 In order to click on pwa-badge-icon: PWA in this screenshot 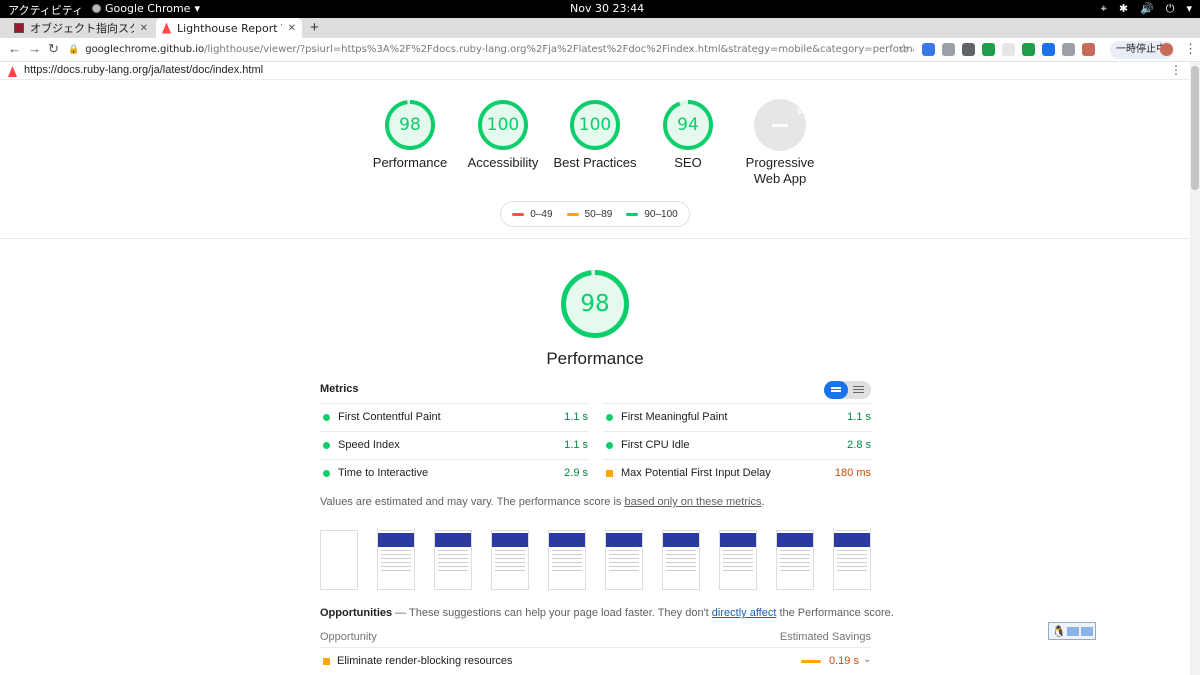, I will do `click(784, 125)`.